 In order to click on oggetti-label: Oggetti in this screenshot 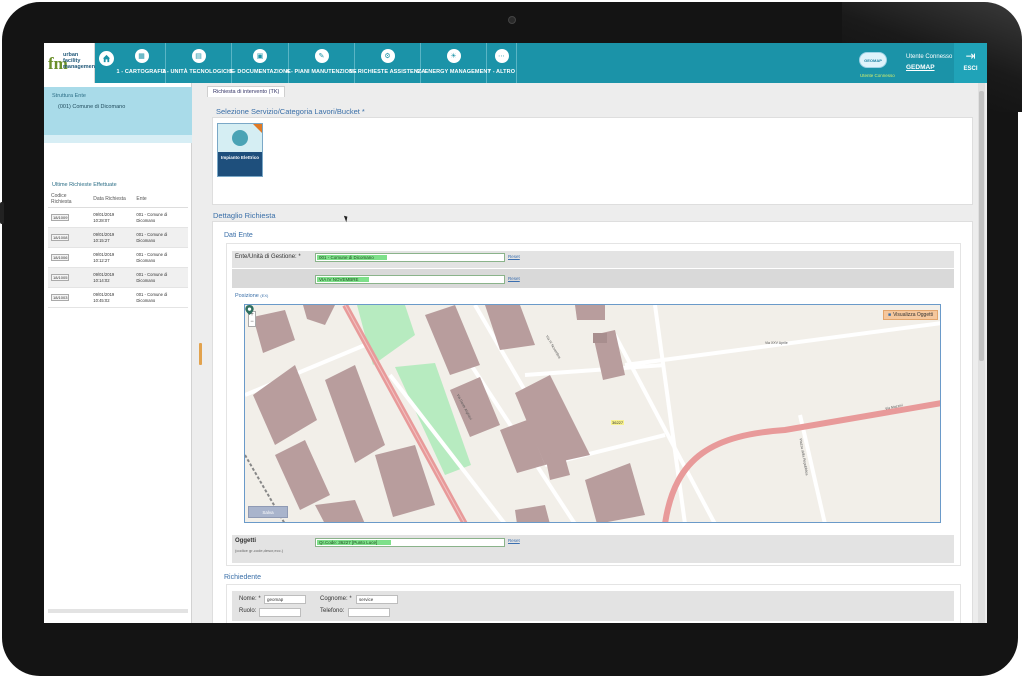, I will do `click(245, 541)`.